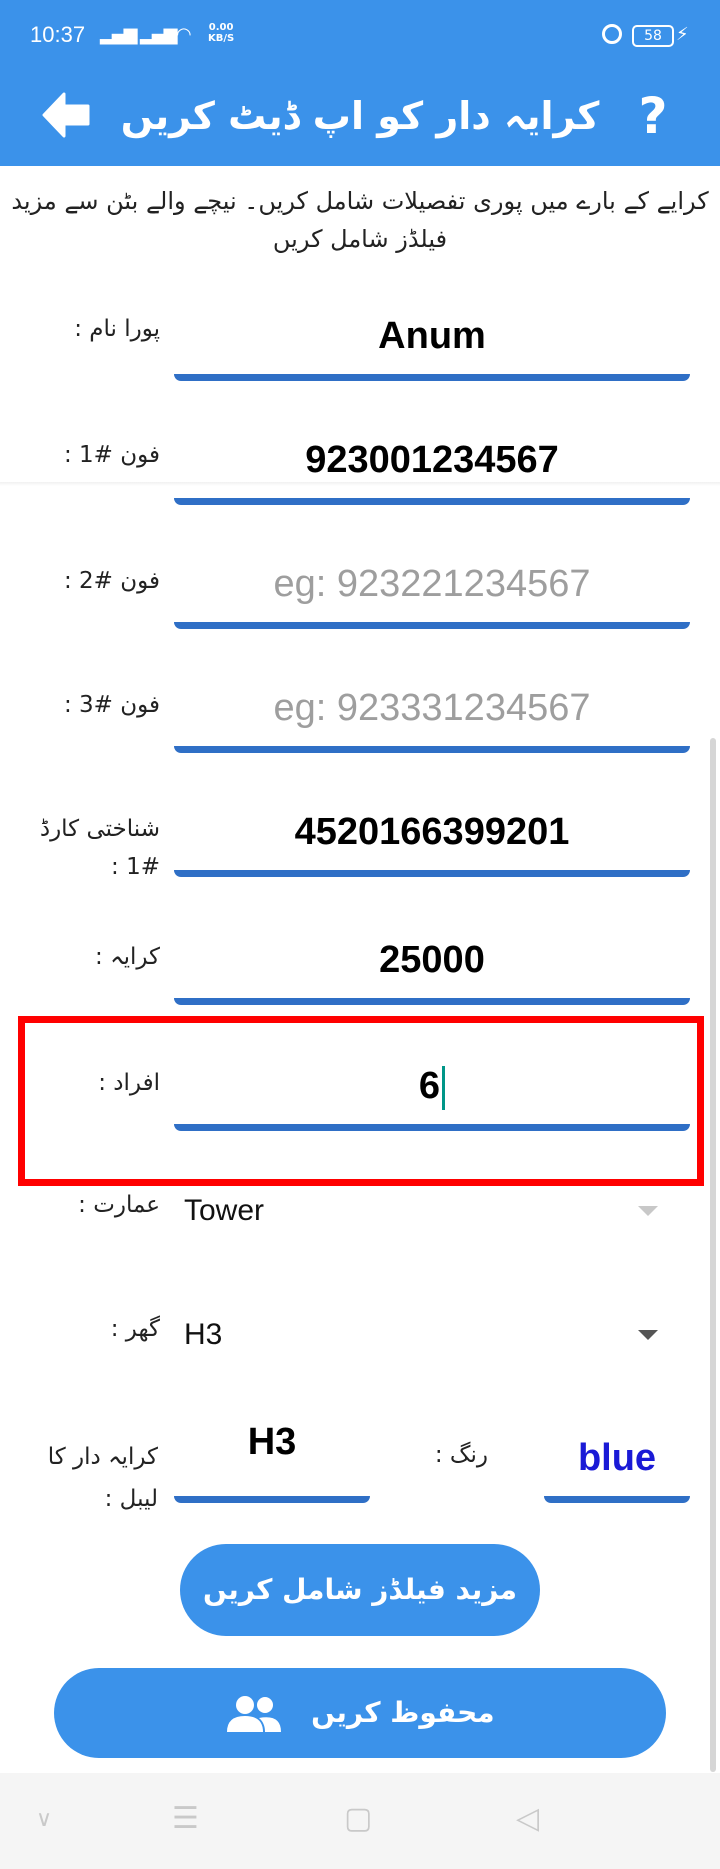 The width and height of the screenshot is (720, 1869). Describe the element at coordinates (360, 484) in the screenshot. I see `scroll-shadow` at that location.